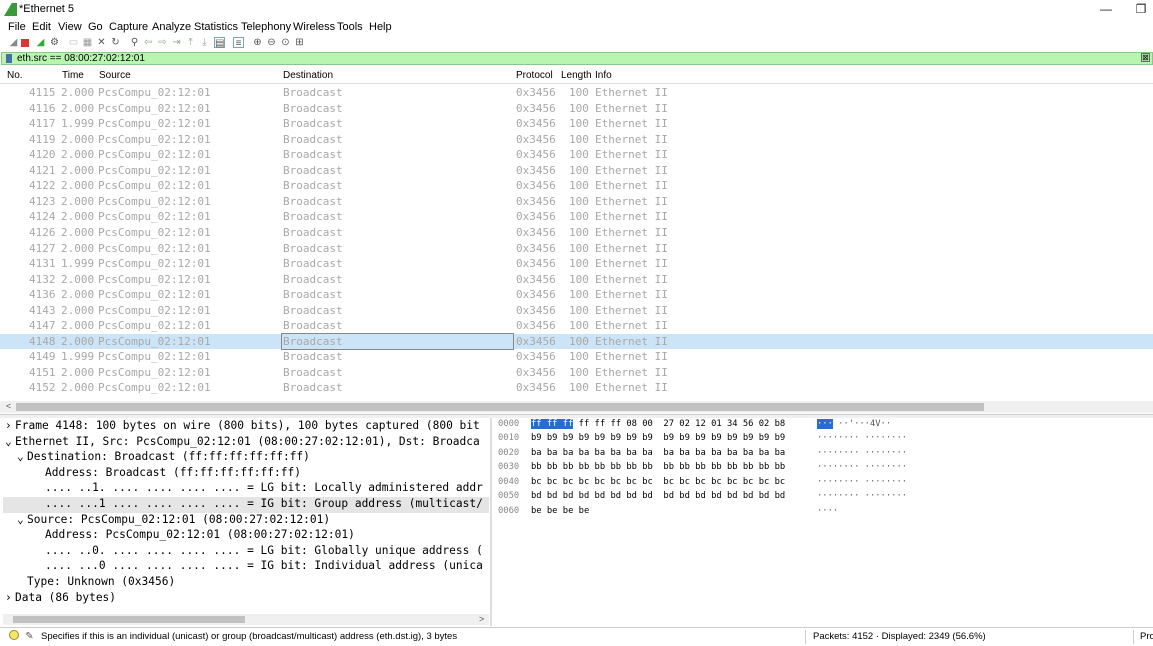 The height and width of the screenshot is (646, 1153). What do you see at coordinates (134, 42) in the screenshot?
I see `find-packet-icon: ⚲` at bounding box center [134, 42].